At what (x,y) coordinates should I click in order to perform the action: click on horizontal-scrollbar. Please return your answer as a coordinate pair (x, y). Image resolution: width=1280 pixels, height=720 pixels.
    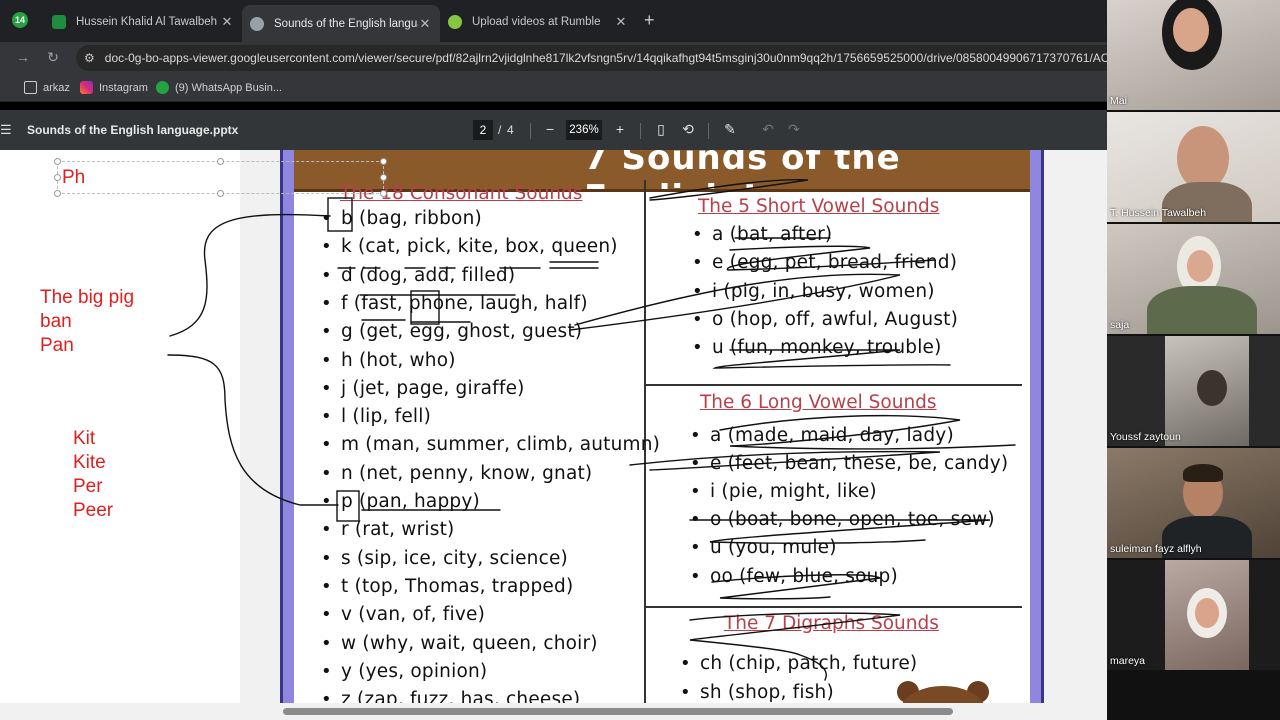
    Looking at the image, I should click on (553, 711).